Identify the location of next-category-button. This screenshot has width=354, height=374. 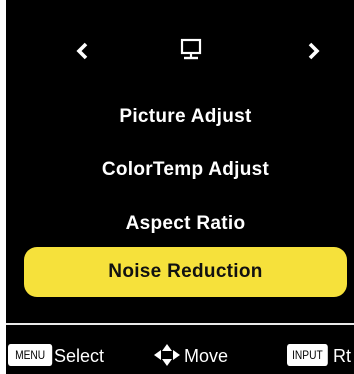
(314, 51).